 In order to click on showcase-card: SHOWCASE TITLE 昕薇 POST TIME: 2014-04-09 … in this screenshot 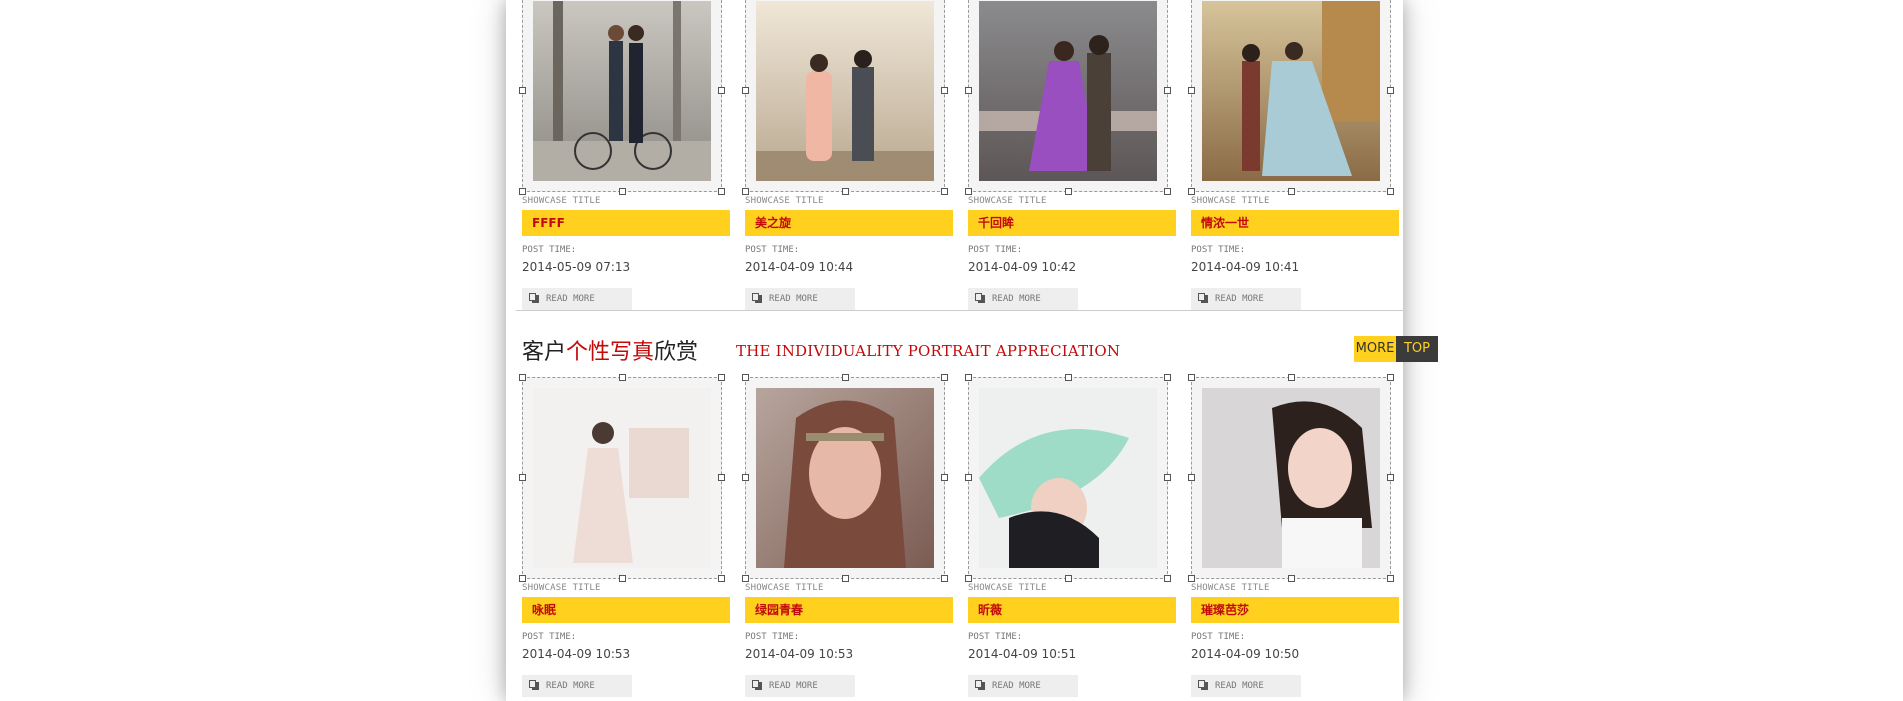, I will do `click(1069, 535)`.